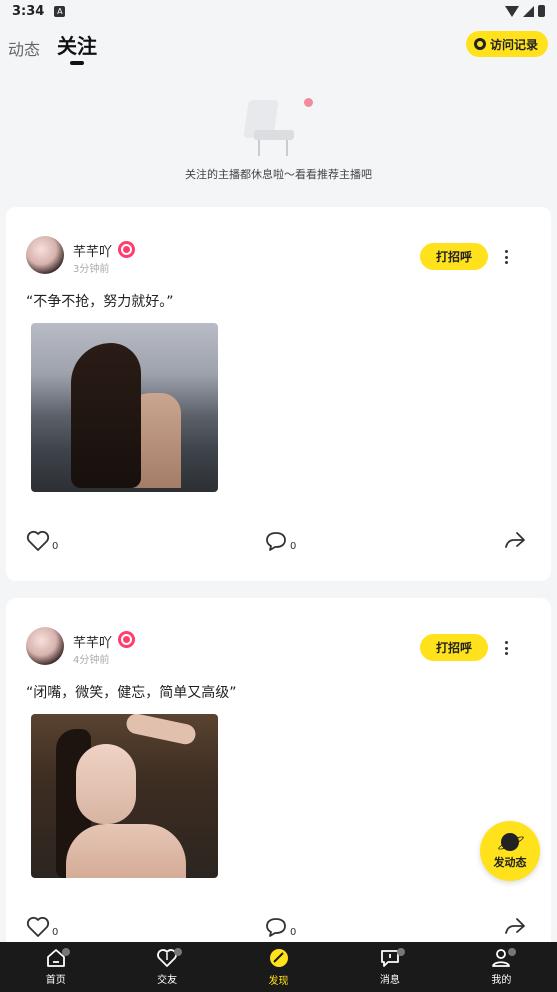  I want to click on tab-dynamic: 动态, so click(24, 48).